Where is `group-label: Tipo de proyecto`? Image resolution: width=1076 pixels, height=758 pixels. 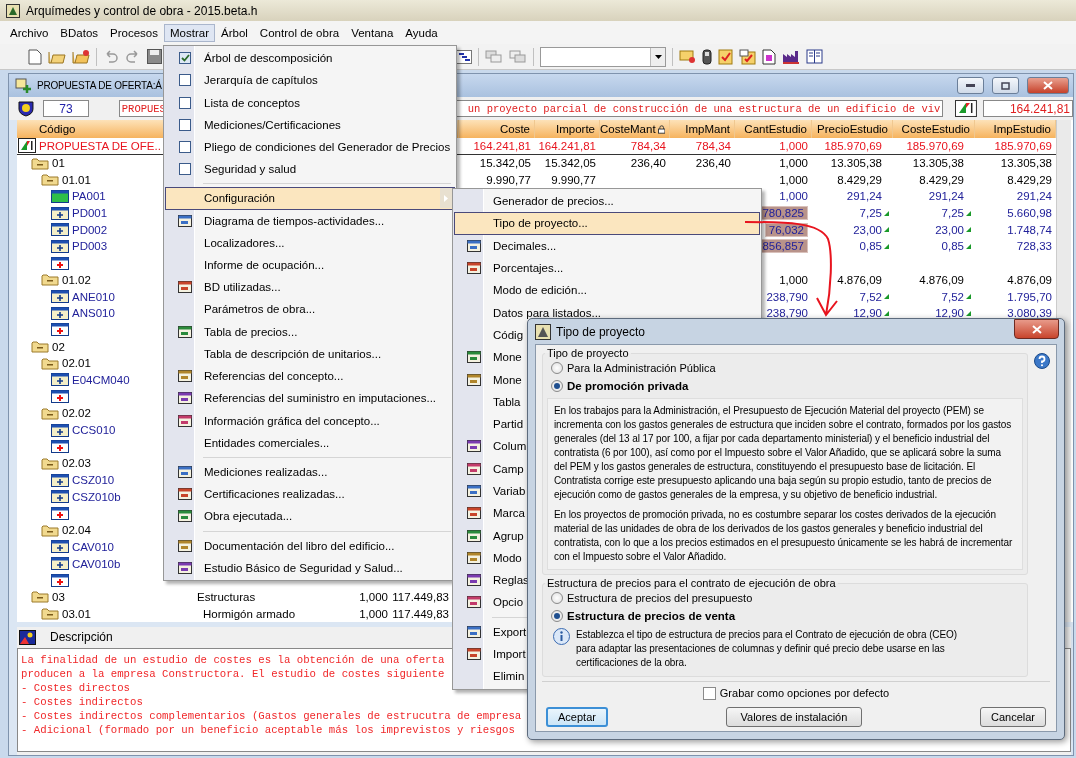
group-label: Tipo de proyecto is located at coordinates (588, 353).